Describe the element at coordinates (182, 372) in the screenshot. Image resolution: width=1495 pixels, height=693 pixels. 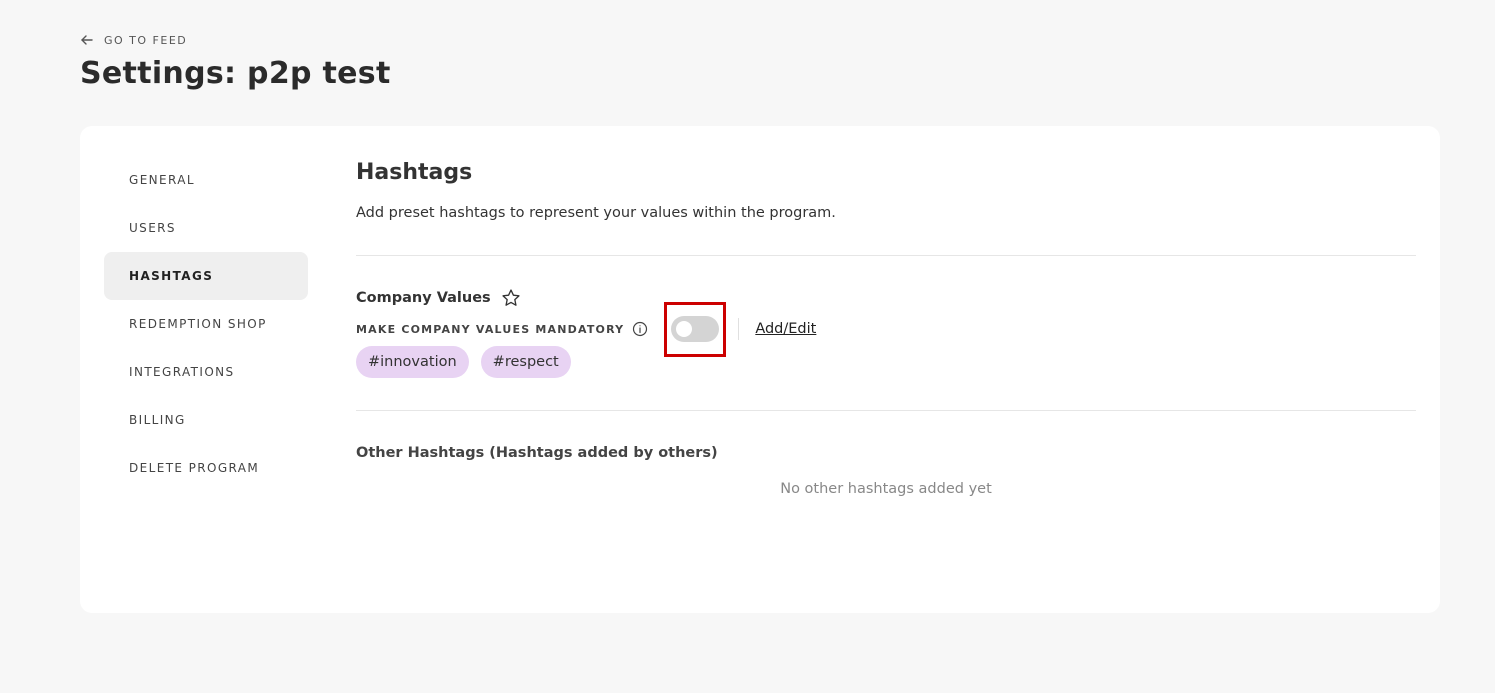
I see `sidebar-item-label: INTEGRATIONS` at that location.